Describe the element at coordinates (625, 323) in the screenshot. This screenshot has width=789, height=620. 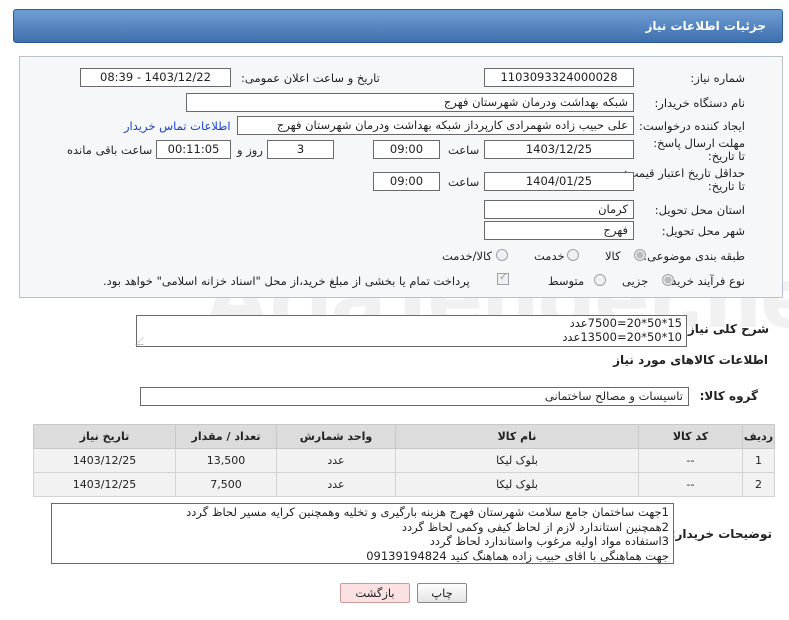
I see `description-line-1: 15*50*20=7500عدد` at that location.